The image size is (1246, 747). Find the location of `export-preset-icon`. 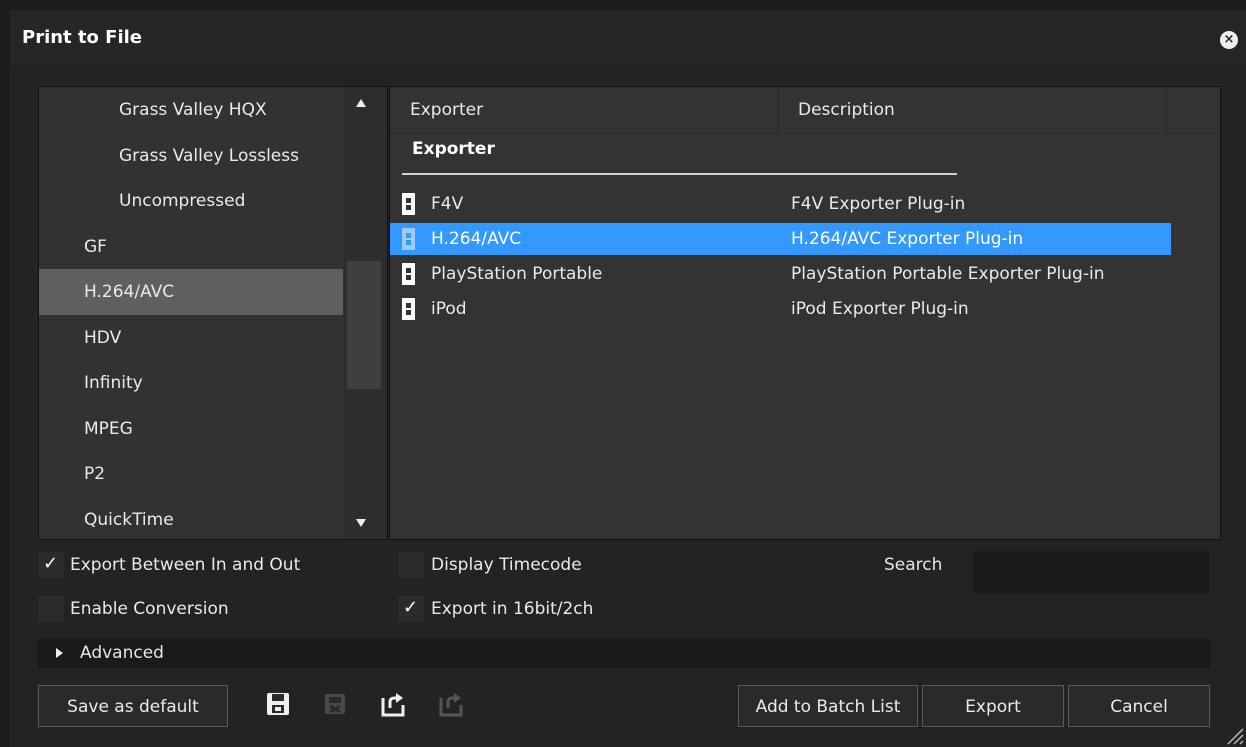

export-preset-icon is located at coordinates (451, 704).